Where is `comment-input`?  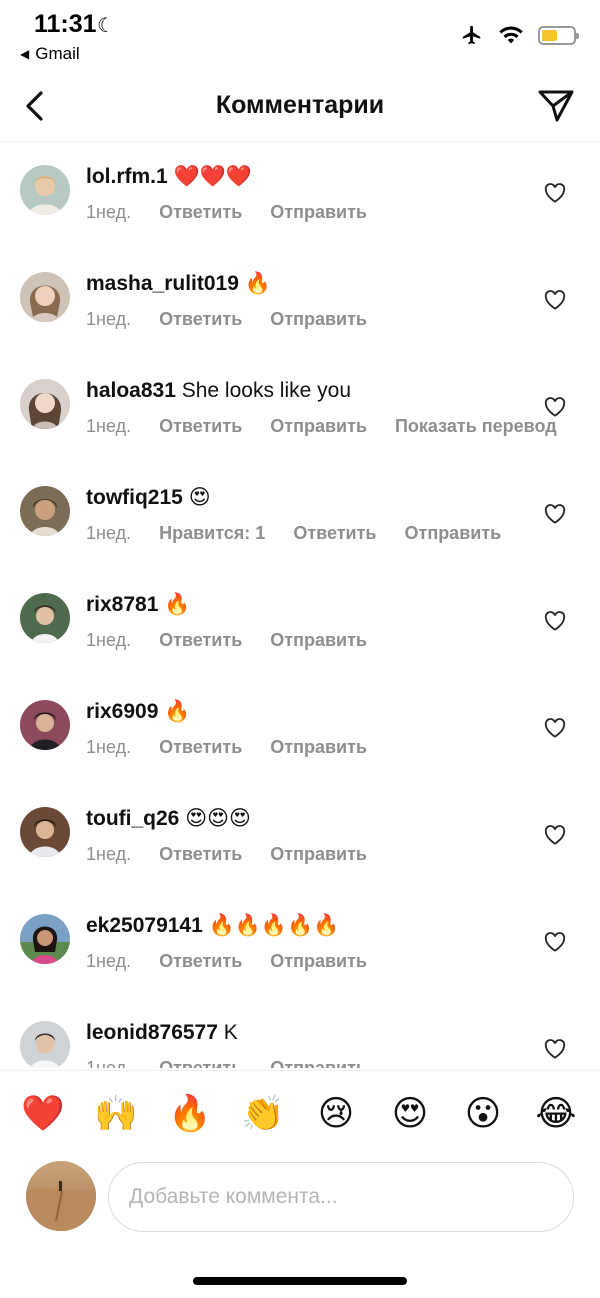
comment-input is located at coordinates (341, 1197).